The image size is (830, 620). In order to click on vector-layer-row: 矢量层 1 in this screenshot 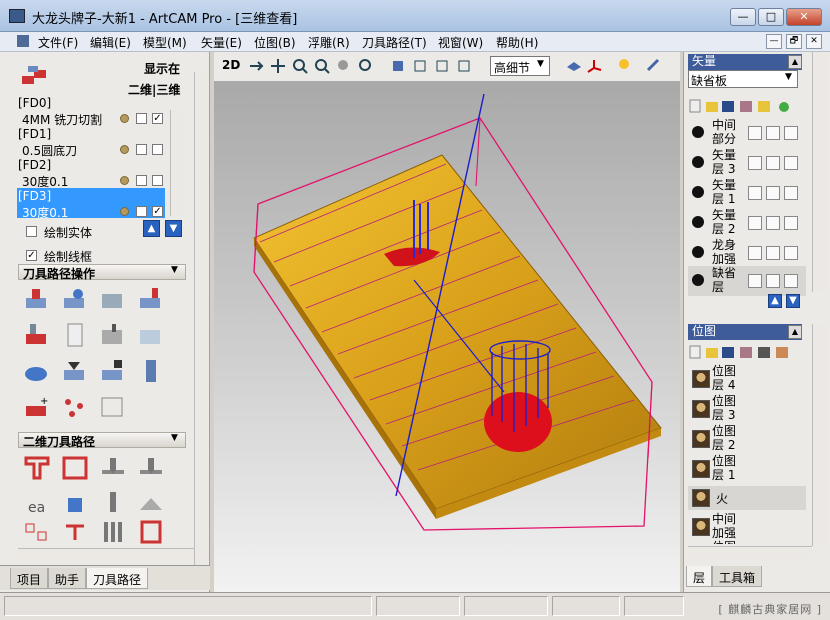, I will do `click(747, 193)`.